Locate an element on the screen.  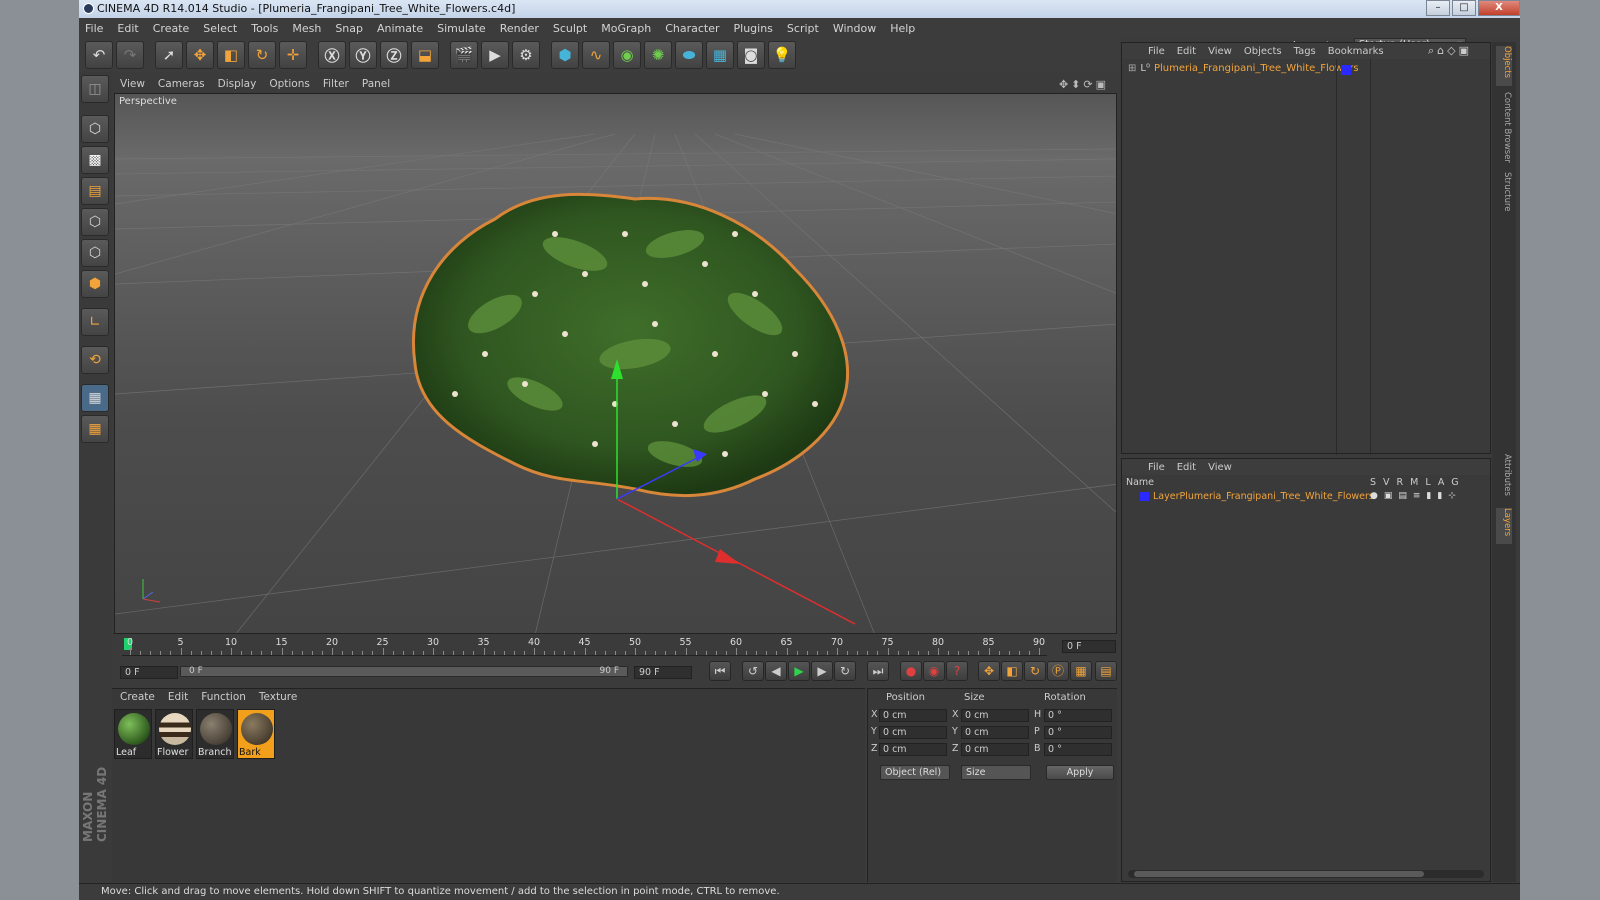
edges-mode-icon: ⬡ is located at coordinates (95, 253).